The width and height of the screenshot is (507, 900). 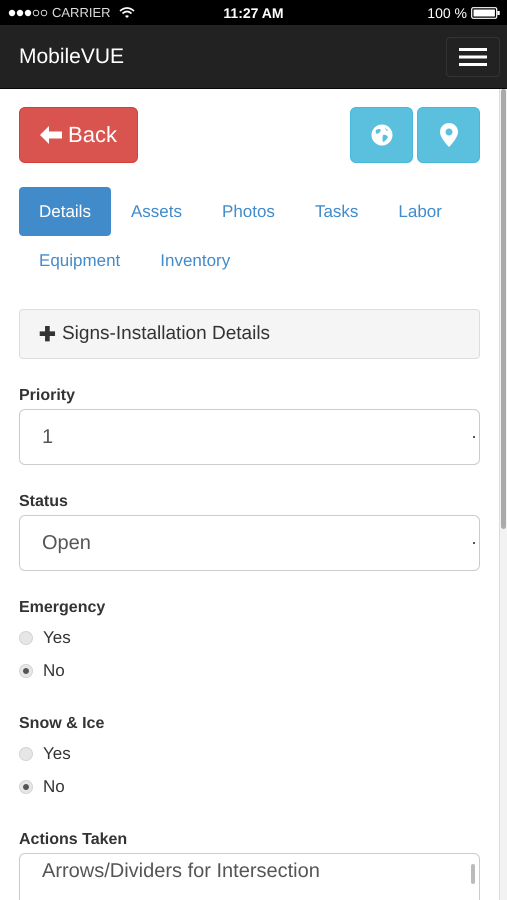 What do you see at coordinates (71, 56) in the screenshot?
I see `app-brand: MobileVUE` at bounding box center [71, 56].